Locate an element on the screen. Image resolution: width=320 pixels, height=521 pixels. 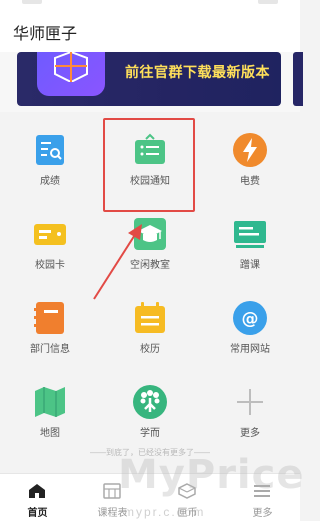
electricity-icon is located at coordinates (250, 150).